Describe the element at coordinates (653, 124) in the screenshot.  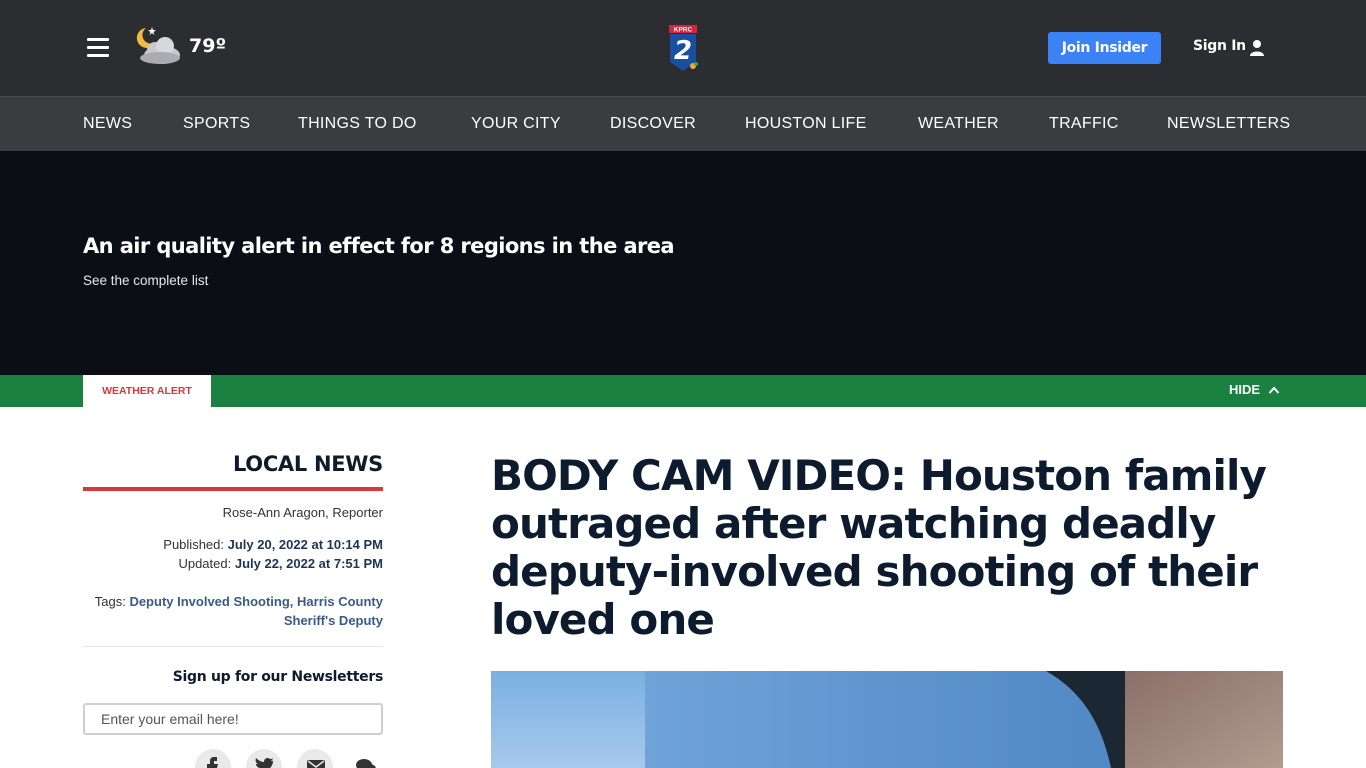
I see `nav-item-discover: DISCOVER` at that location.